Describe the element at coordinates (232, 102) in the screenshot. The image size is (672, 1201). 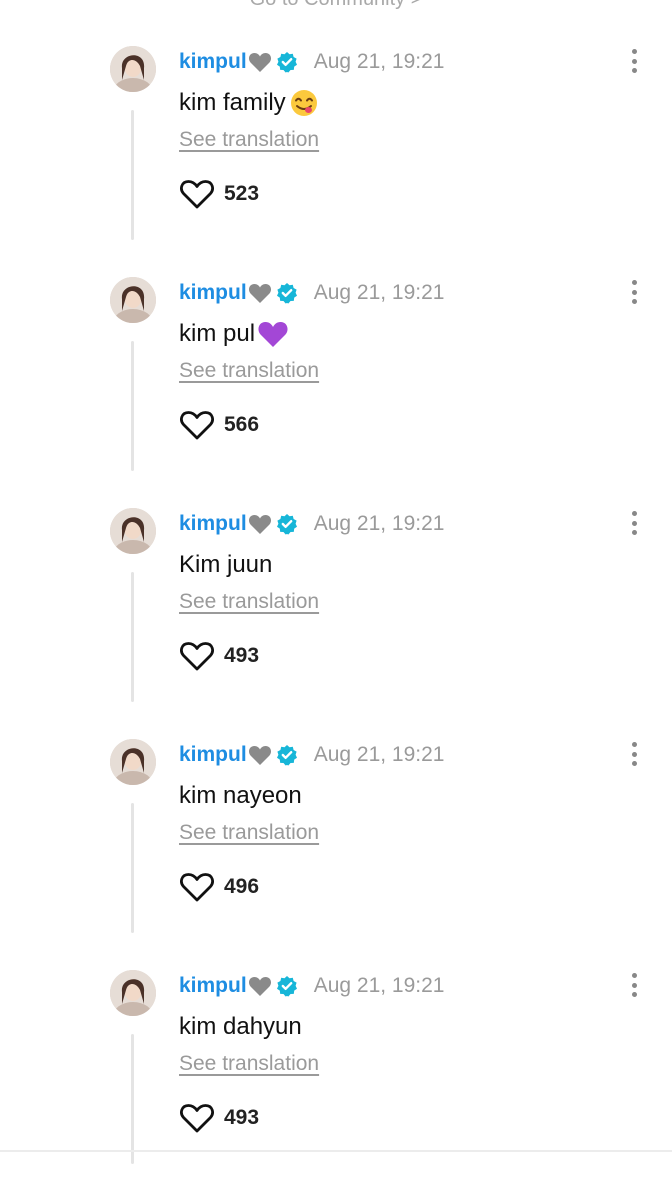
I see `comment-text: kim family` at that location.